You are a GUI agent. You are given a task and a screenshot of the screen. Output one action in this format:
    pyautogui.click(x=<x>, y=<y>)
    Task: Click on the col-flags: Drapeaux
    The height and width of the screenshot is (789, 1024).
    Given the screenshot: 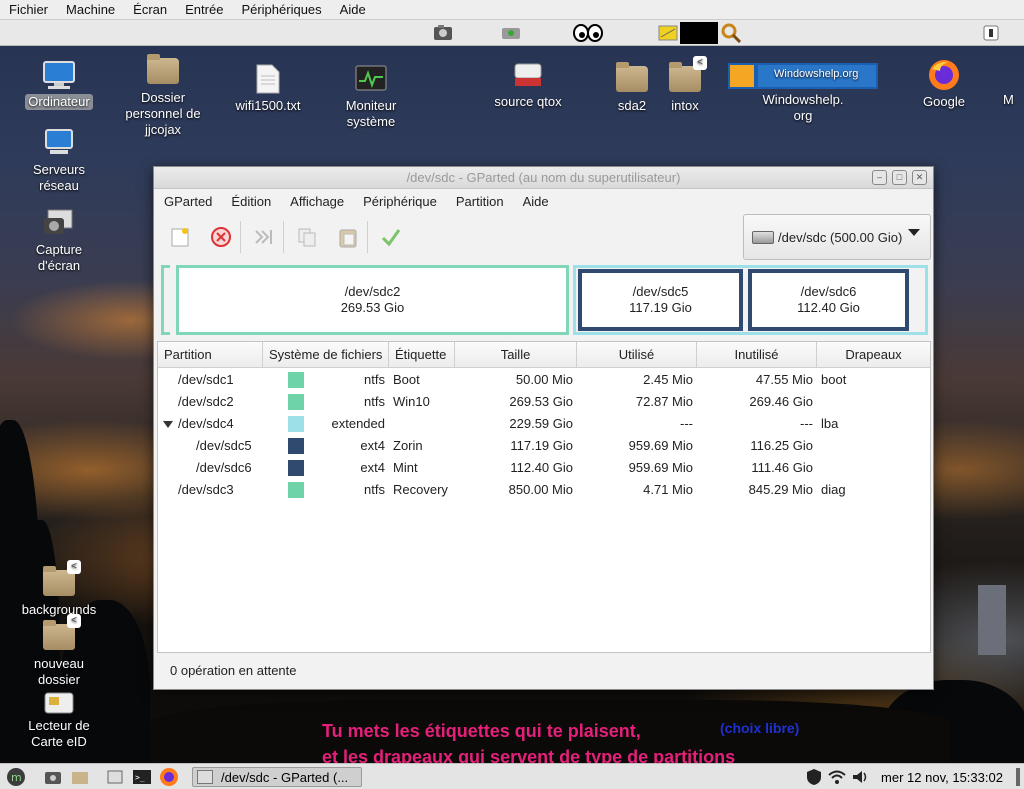 What is the action you would take?
    pyautogui.click(x=873, y=354)
    